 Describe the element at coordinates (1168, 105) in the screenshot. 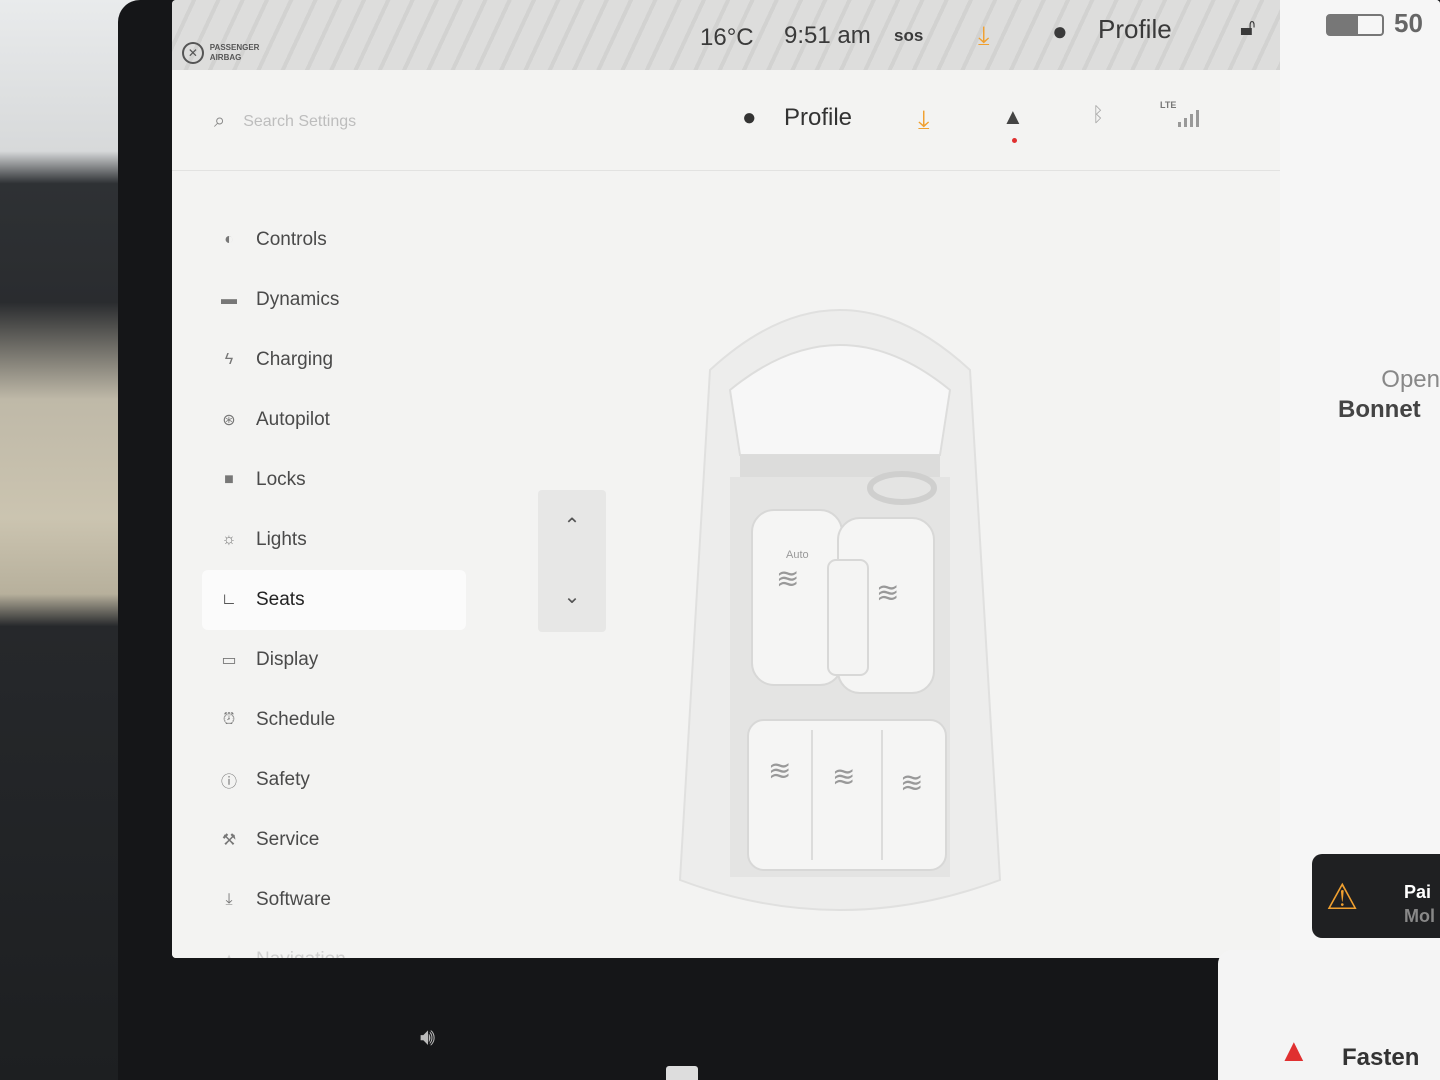

I see `lte-label: LTE` at that location.